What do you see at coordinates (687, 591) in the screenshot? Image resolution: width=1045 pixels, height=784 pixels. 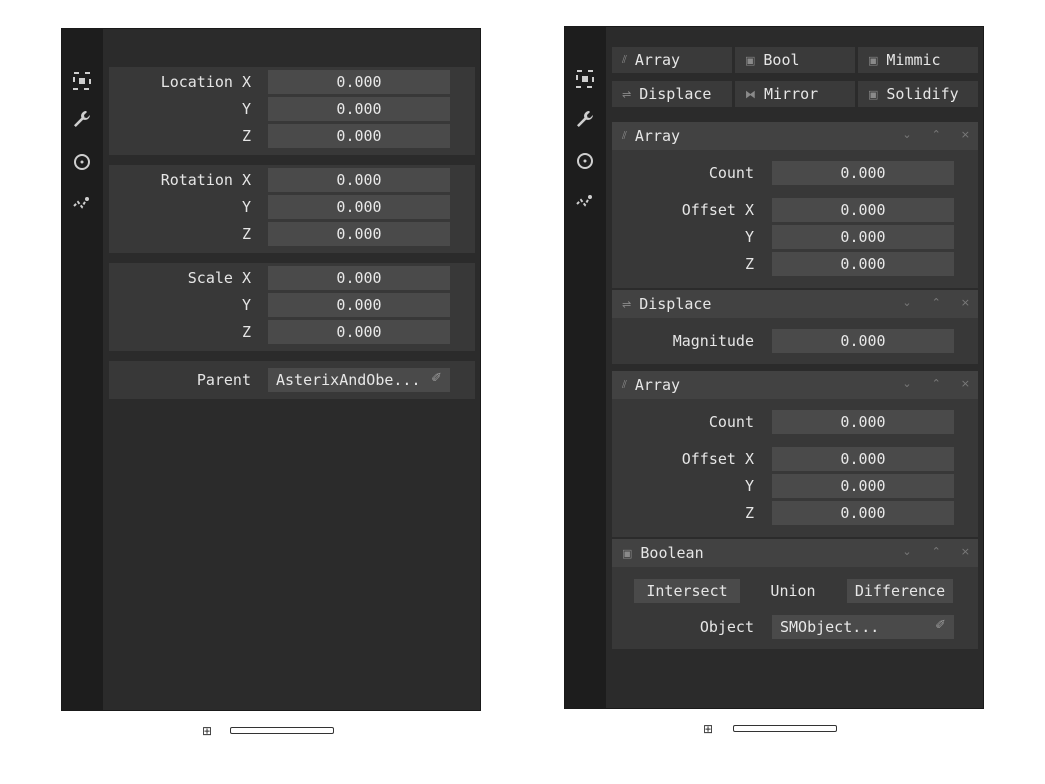 I see `intersect-option: Intersect` at bounding box center [687, 591].